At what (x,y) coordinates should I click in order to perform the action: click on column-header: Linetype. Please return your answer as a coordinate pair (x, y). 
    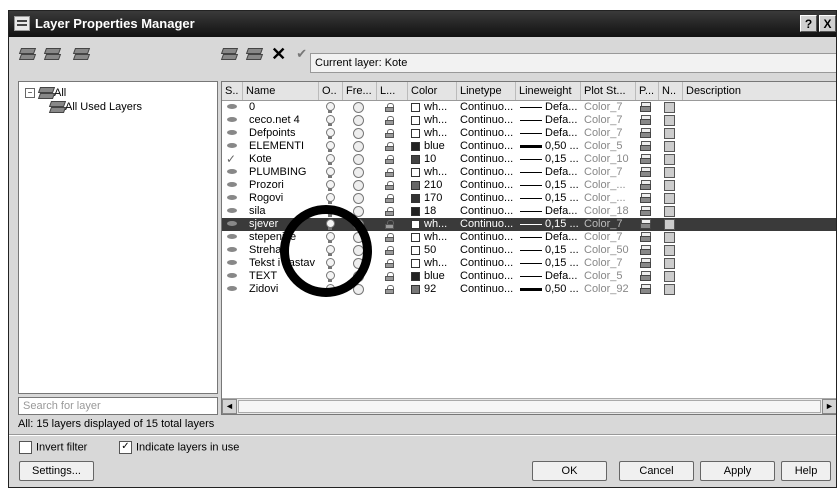
    Looking at the image, I should click on (486, 91).